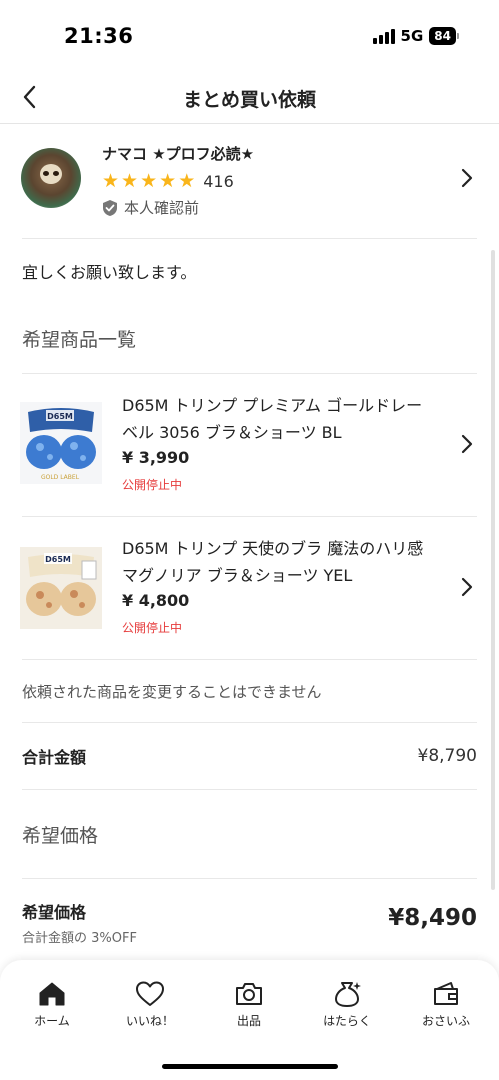 The image size is (499, 1080). What do you see at coordinates (445, 1021) in the screenshot?
I see `tab-label: おさいふ` at bounding box center [445, 1021].